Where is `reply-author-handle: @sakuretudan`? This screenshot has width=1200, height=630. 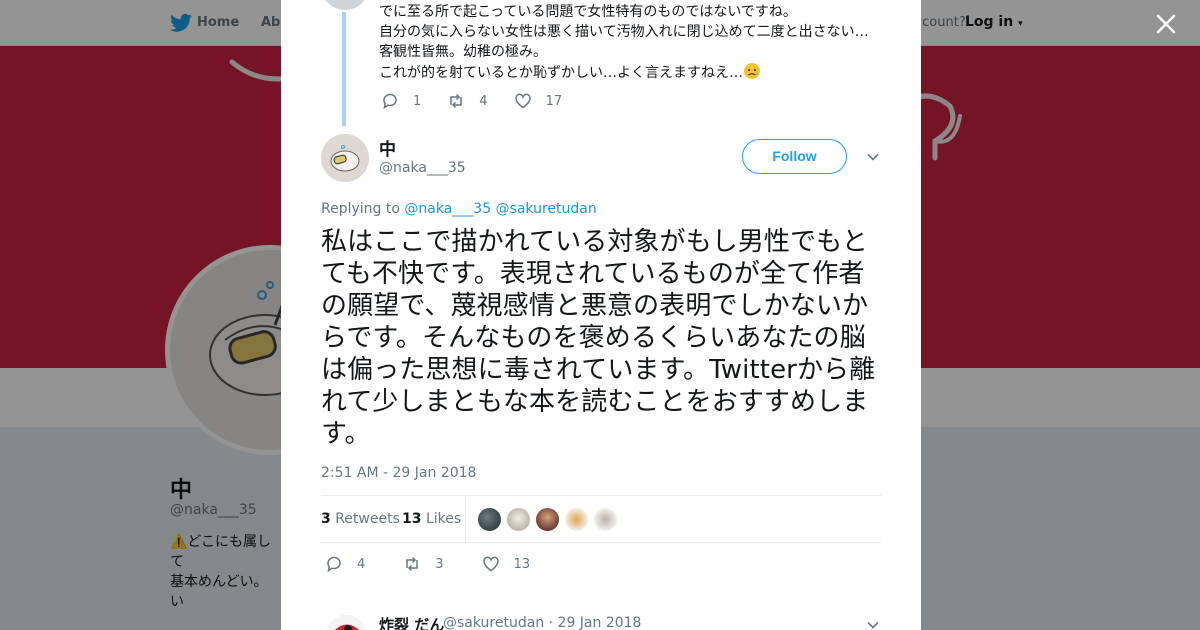 reply-author-handle: @sakuretudan is located at coordinates (493, 622).